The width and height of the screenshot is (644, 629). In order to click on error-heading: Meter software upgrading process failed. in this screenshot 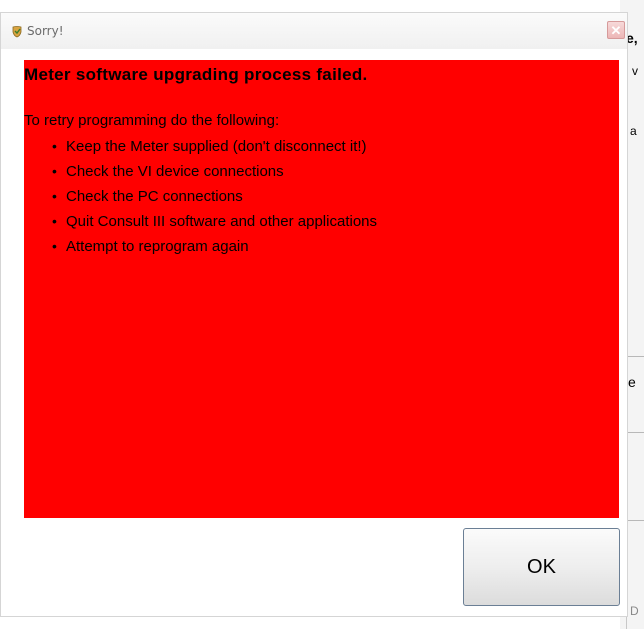, I will do `click(196, 74)`.